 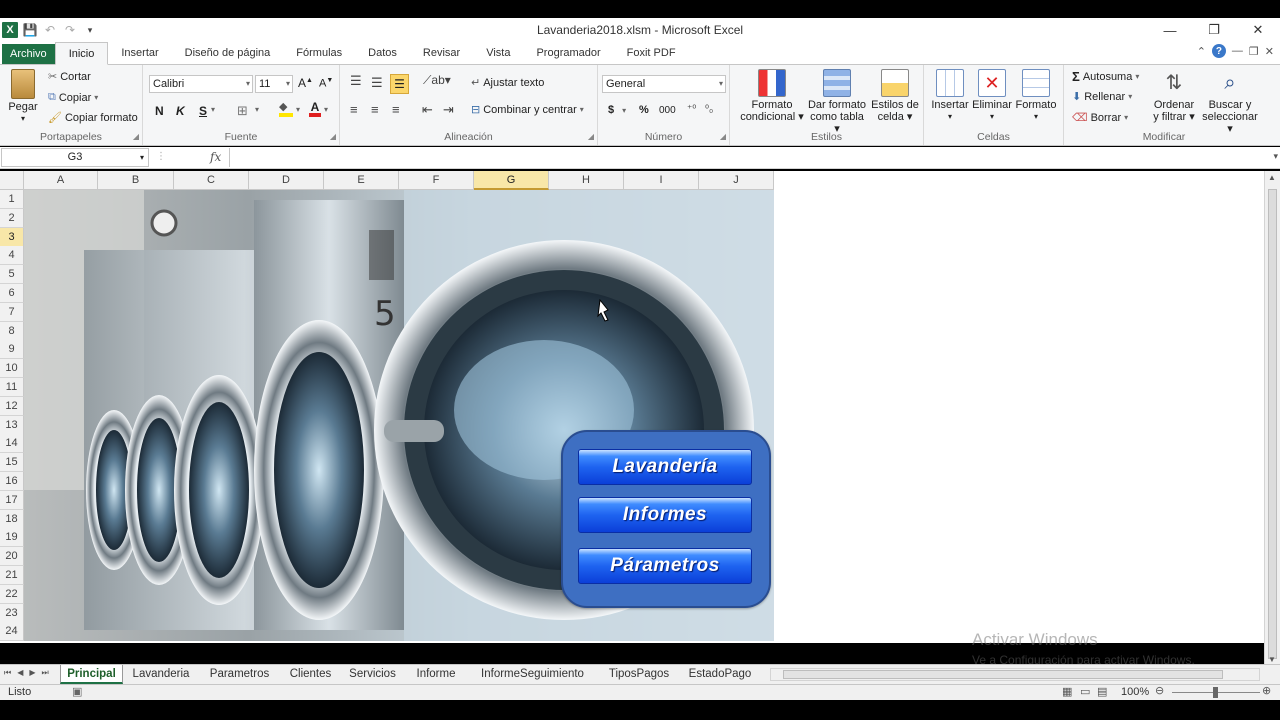 What do you see at coordinates (1067, 691) in the screenshot?
I see `normal-view-icon: ▦` at bounding box center [1067, 691].